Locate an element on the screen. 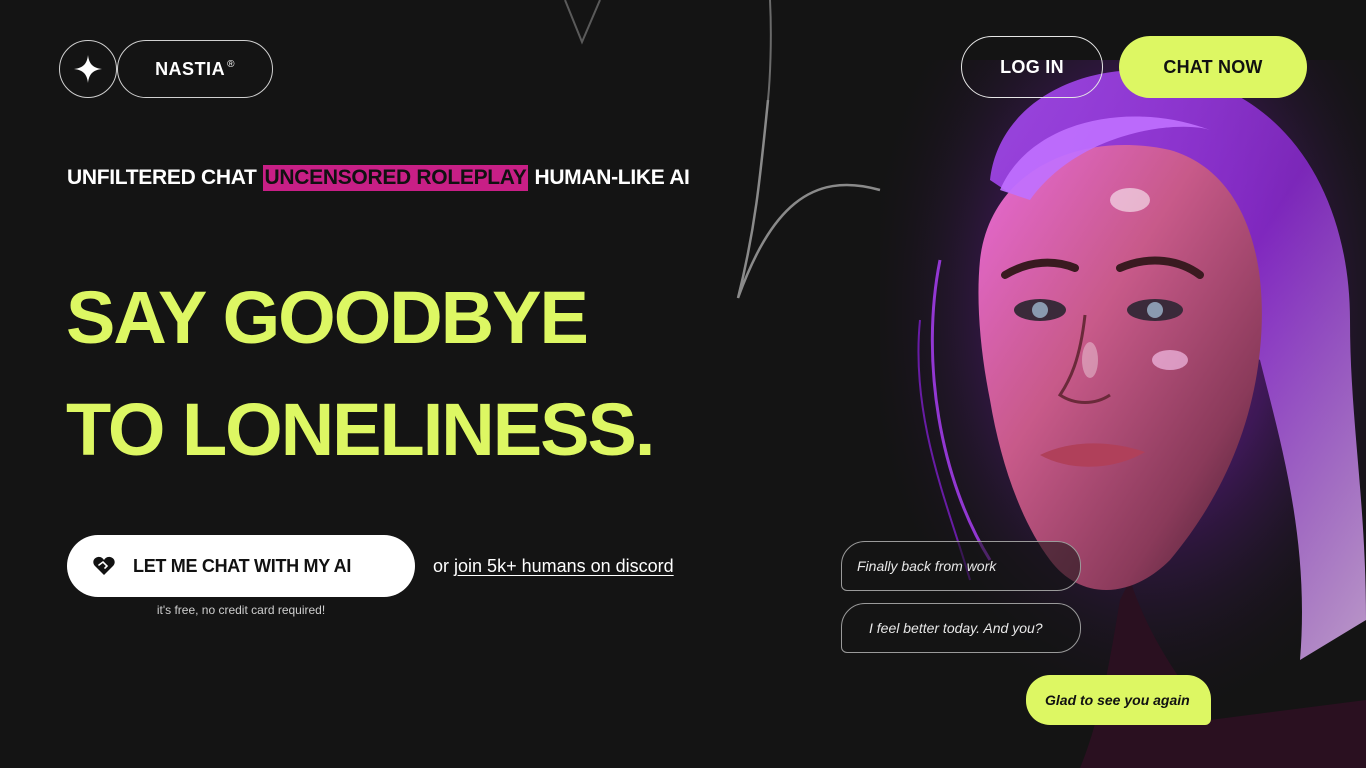 The image size is (1366, 768). chat-now-button: CHAT NOW is located at coordinates (1213, 67).